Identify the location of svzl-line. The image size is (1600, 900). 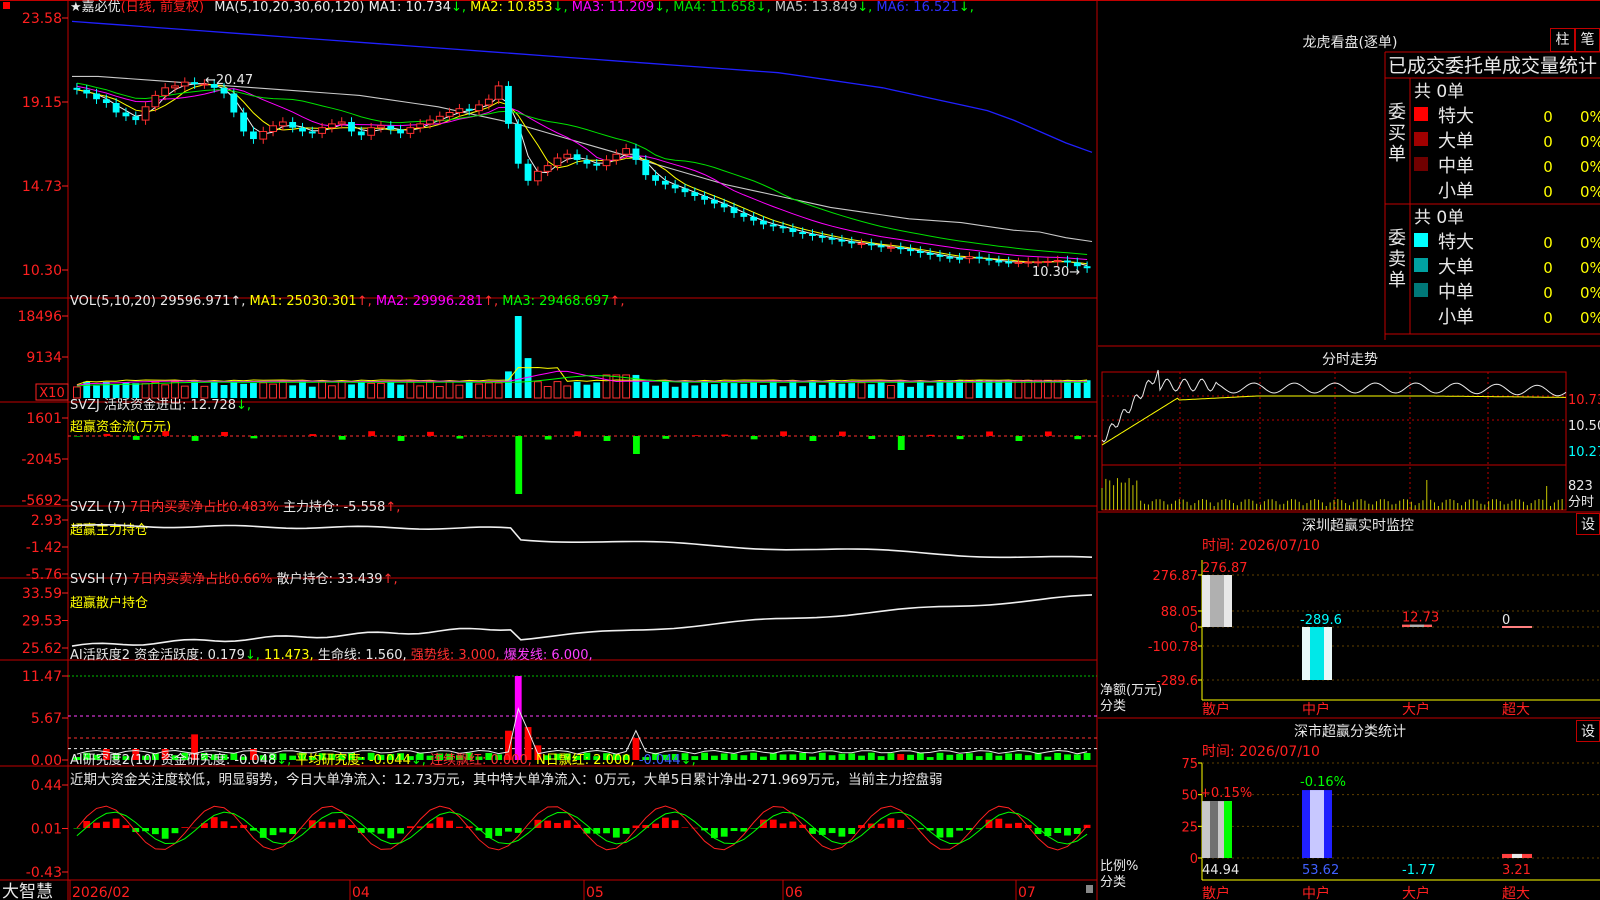
(582, 541).